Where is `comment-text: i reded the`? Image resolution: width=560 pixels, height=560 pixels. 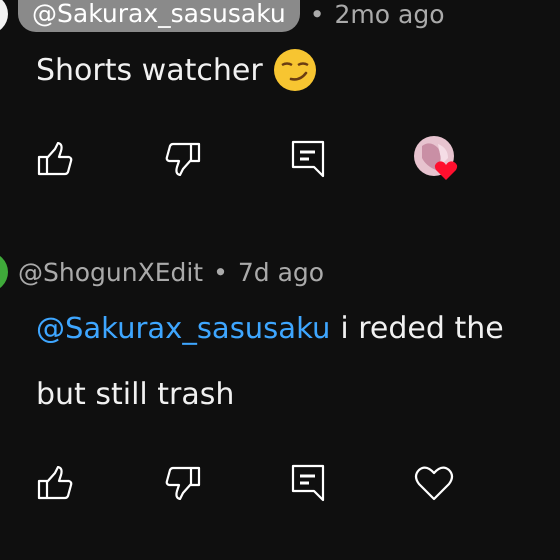
comment-text: i reded the is located at coordinates (422, 328).